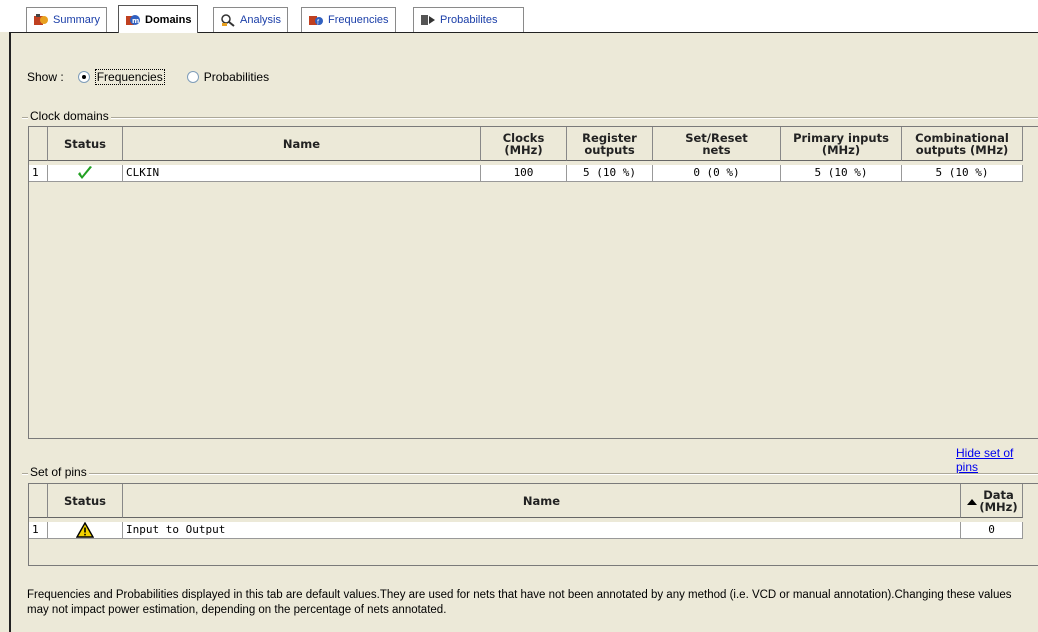 The height and width of the screenshot is (632, 1038). I want to click on data-column-header: Data (MHz), so click(992, 501).